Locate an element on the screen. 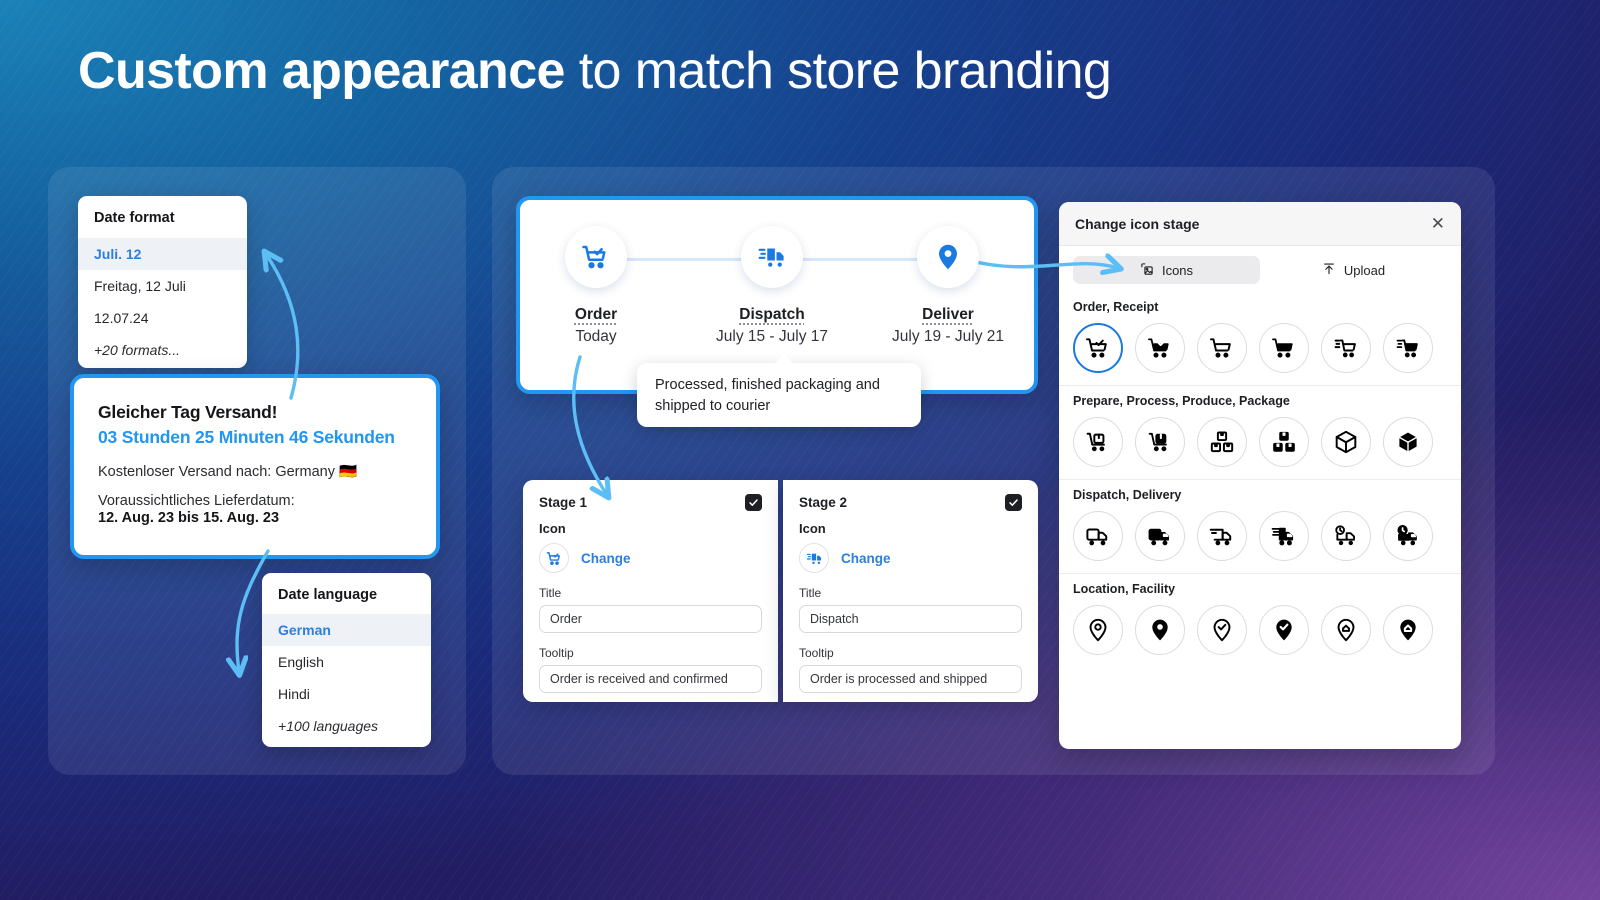  stage-1-tooltip-field-label: Tooltip is located at coordinates (556, 653).